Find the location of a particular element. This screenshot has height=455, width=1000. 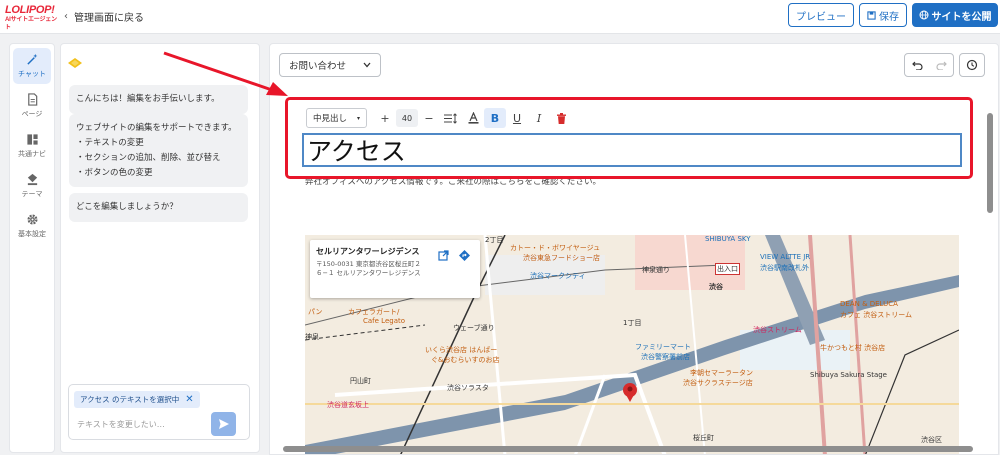

page-select-value: お問い合わせ is located at coordinates (318, 66).